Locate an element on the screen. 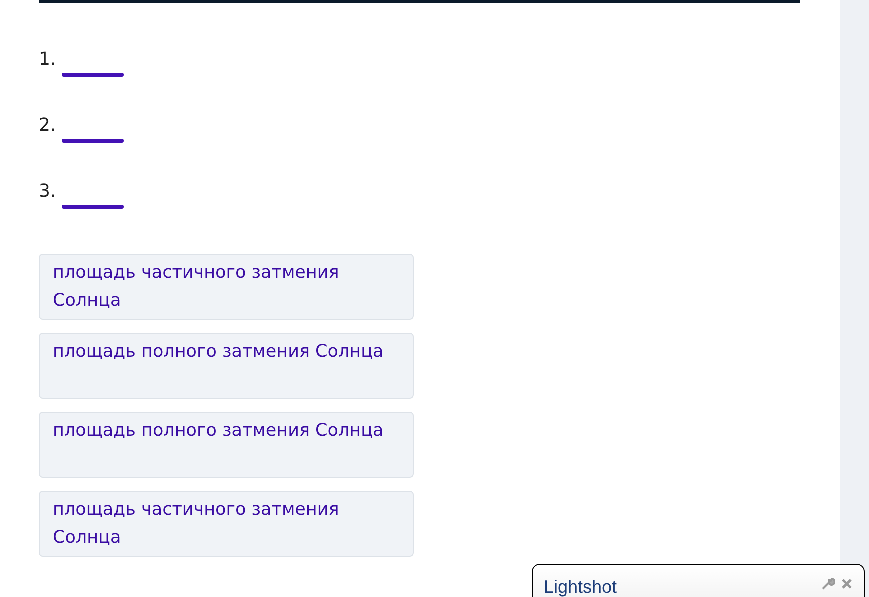  item-number: 2. is located at coordinates (47, 126).